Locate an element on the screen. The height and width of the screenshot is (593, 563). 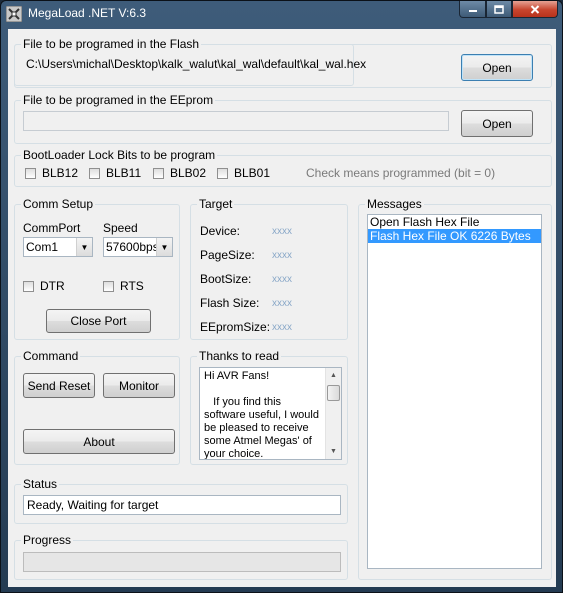
send-reset-button: Send Reset is located at coordinates (59, 385).